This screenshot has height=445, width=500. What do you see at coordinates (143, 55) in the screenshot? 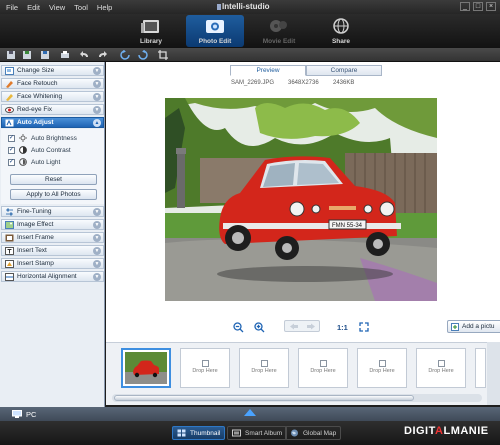
I see `rotate-right-icon` at bounding box center [143, 55].